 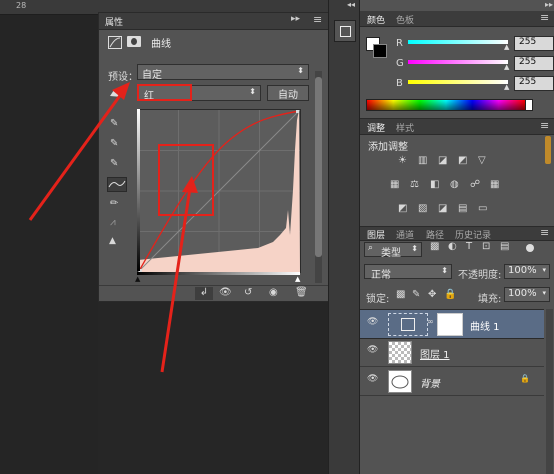 I want to click on arrow-to-channel, so click(x=79, y=151).